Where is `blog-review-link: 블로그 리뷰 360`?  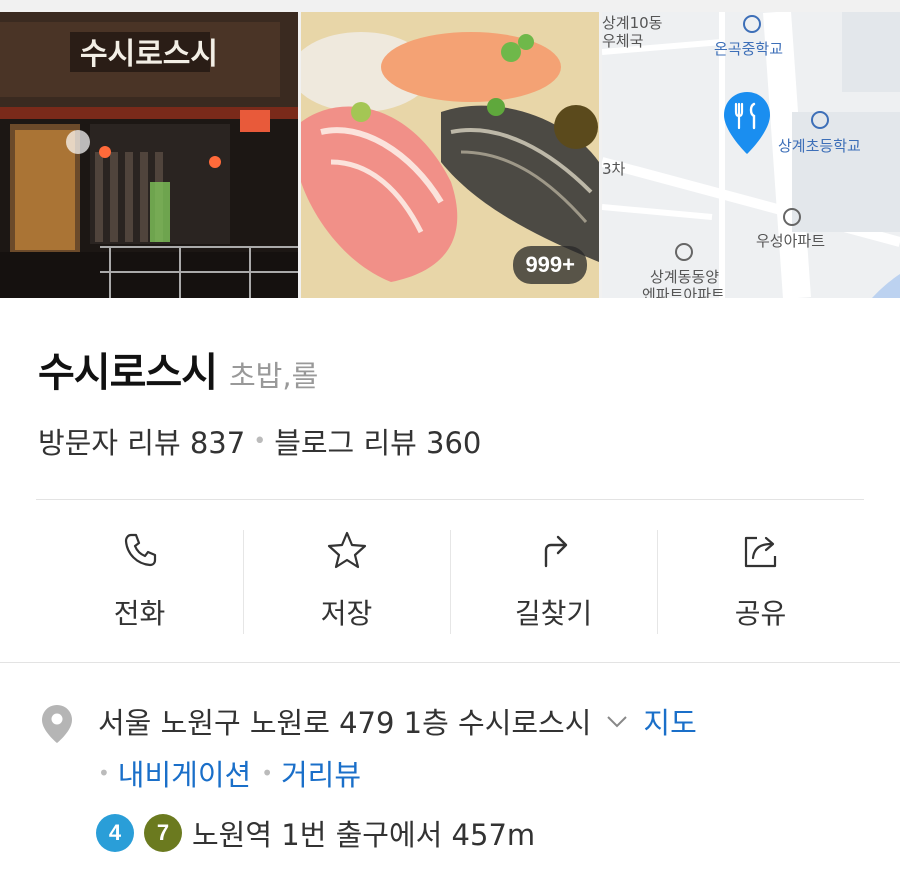 blog-review-link: 블로그 리뷰 360 is located at coordinates (377, 441).